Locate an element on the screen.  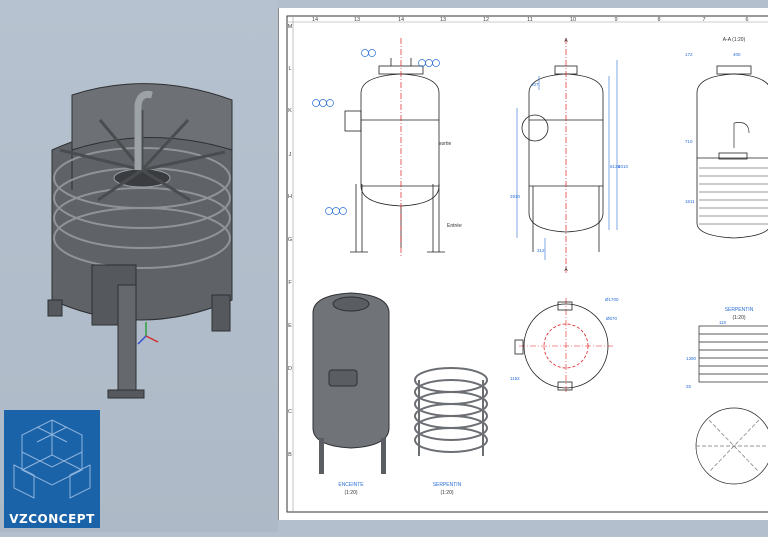
dimension-label: 110 is located at coordinates (723, 322).